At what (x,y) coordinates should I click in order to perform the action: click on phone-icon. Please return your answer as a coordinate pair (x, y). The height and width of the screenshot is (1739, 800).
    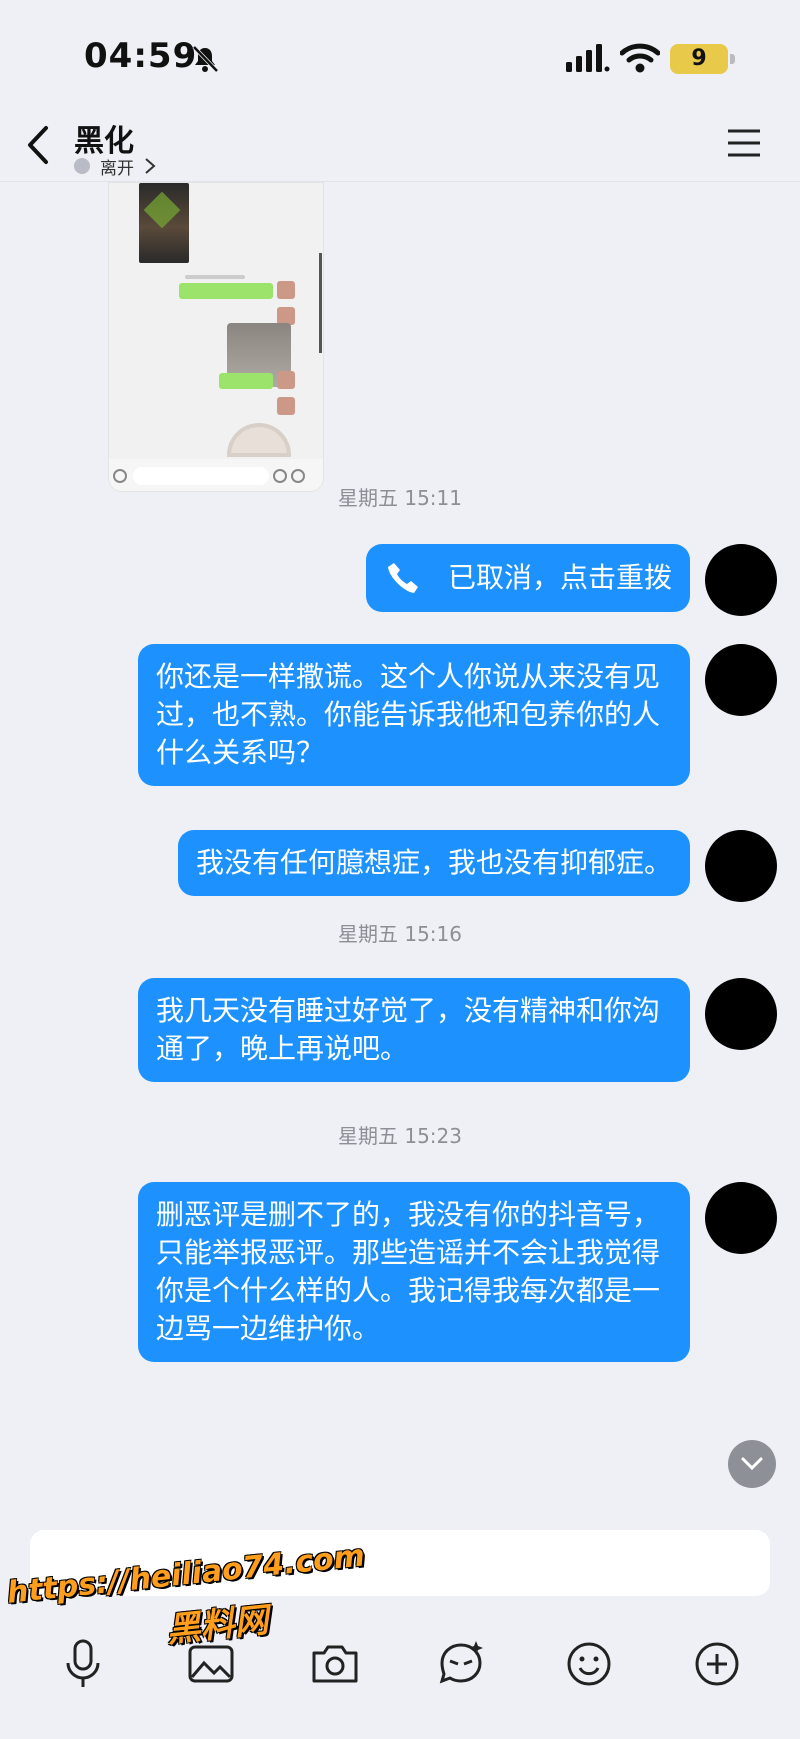
    Looking at the image, I should click on (402, 578).